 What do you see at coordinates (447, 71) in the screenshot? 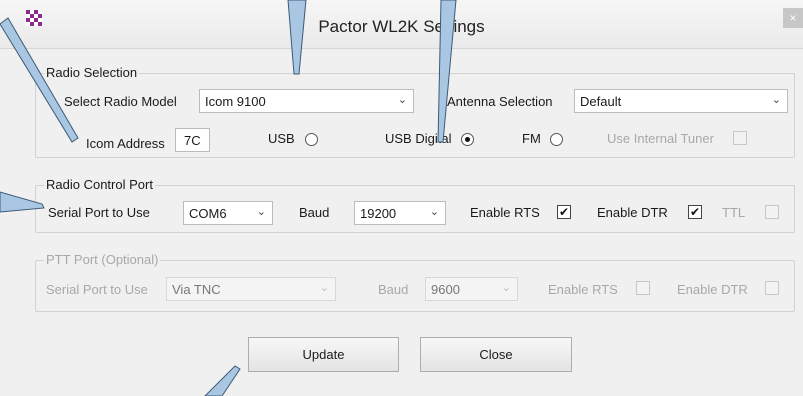
I see `callout-pointer-top-center-right` at bounding box center [447, 71].